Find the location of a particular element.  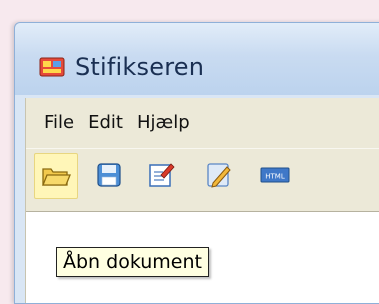

menu-help: Hjælp is located at coordinates (170, 122).